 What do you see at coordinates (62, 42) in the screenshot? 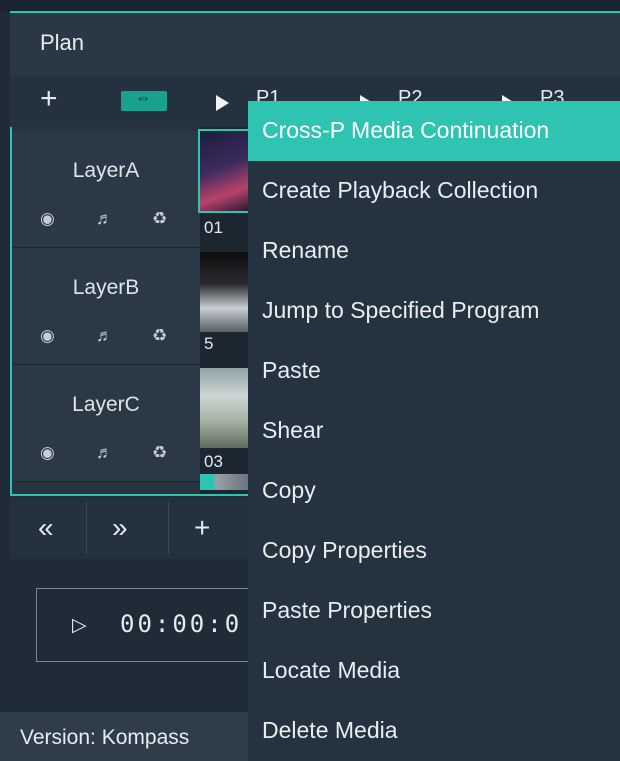
I see `plan-title: Plan` at bounding box center [62, 42].